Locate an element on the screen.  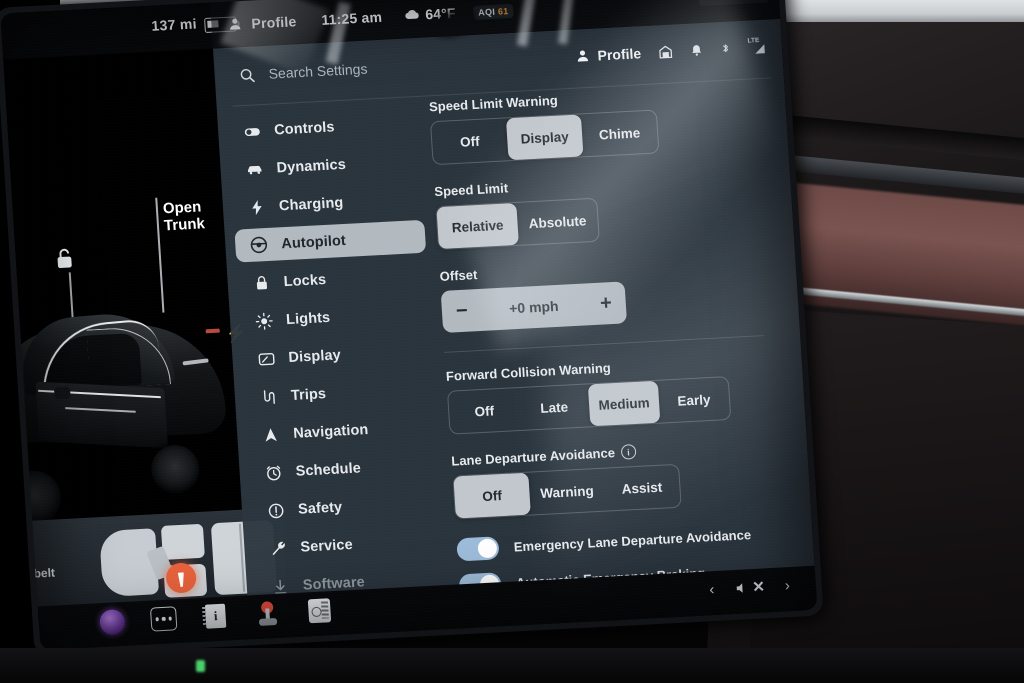
segment-option-warning: Warning is located at coordinates (567, 492).